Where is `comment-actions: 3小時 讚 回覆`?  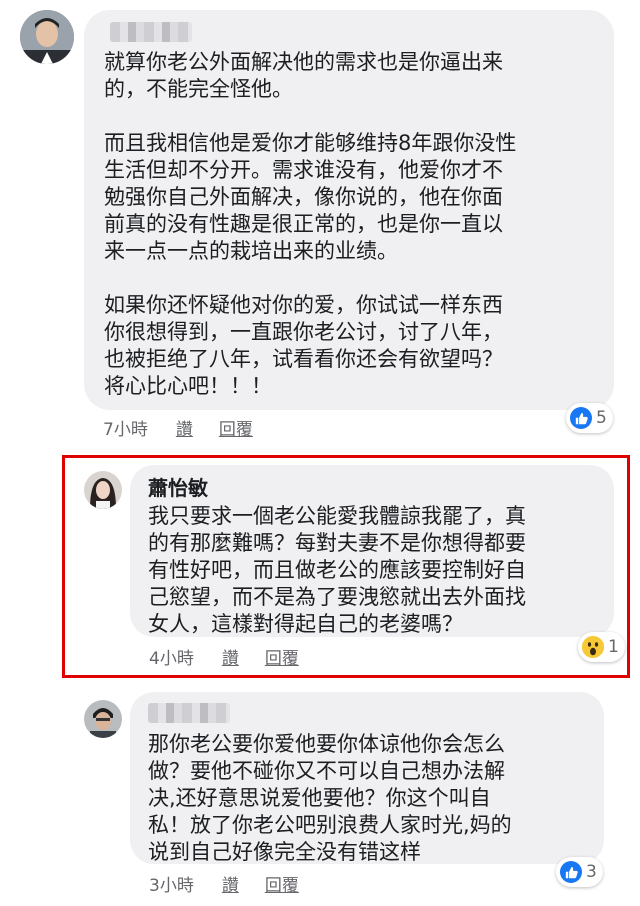
comment-actions: 3小時 讚 回覆 is located at coordinates (237, 883).